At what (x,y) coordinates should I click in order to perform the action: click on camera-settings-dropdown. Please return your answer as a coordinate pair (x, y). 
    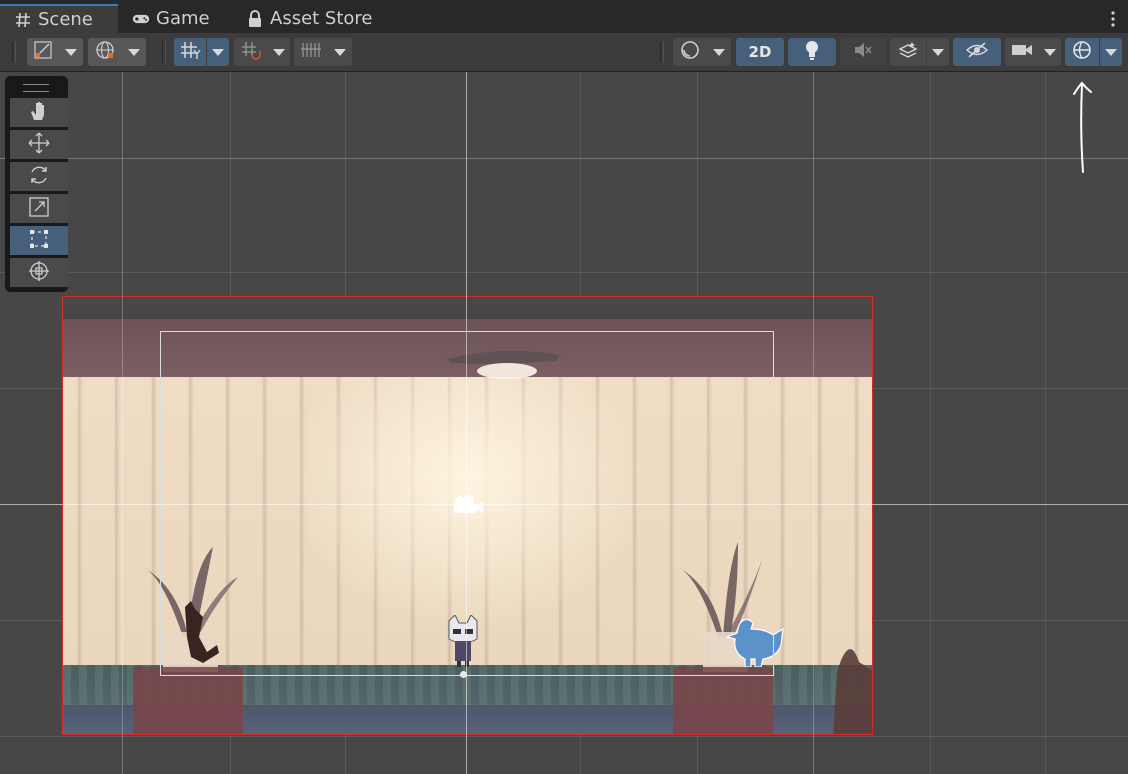
    Looking at the image, I should click on (1033, 52).